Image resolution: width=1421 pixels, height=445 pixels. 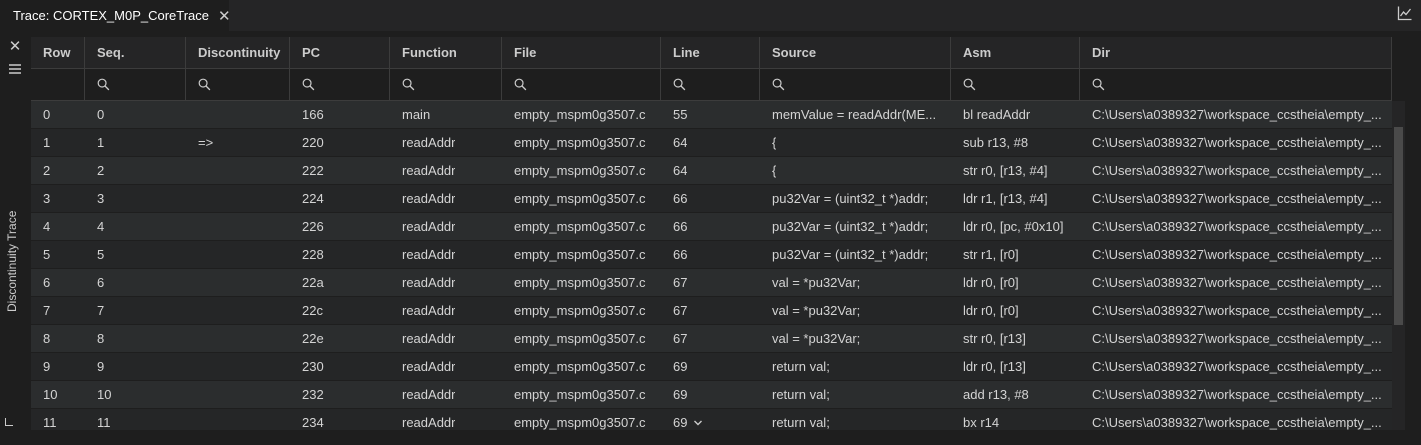 I want to click on cell-asm: ldr r0, [pc, #0x10], so click(x=1015, y=226).